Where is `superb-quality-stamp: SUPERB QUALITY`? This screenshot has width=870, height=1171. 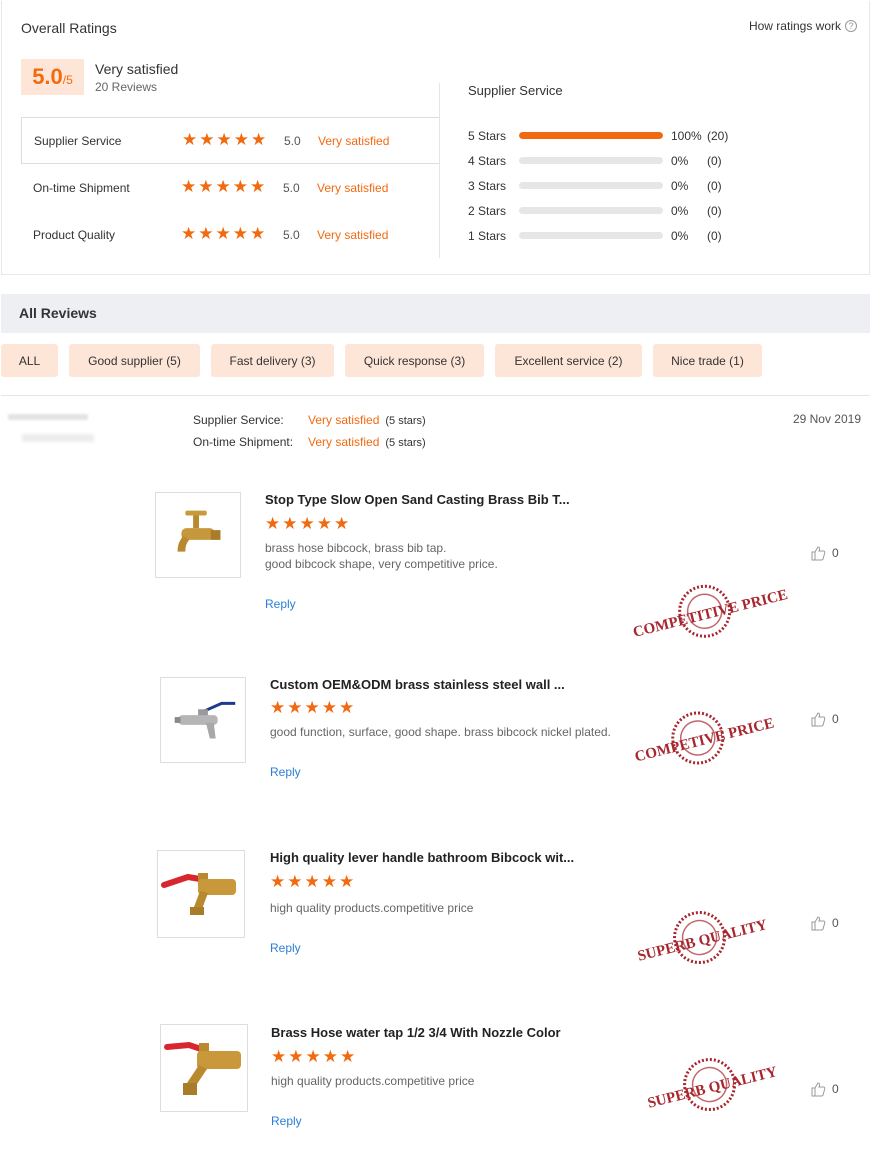
superb-quality-stamp: SUPERB QUALITY is located at coordinates (712, 1085).